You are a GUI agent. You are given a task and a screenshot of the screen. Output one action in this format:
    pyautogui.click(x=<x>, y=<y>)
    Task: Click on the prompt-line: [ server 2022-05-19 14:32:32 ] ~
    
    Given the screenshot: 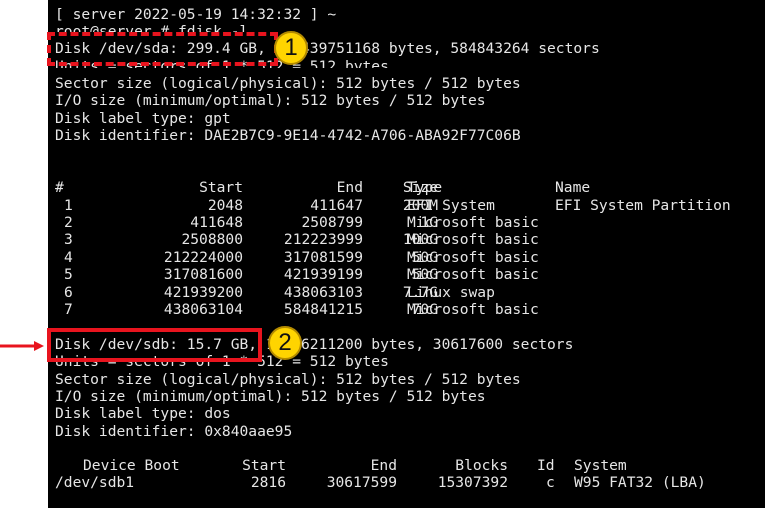 What is the action you would take?
    pyautogui.click(x=196, y=14)
    